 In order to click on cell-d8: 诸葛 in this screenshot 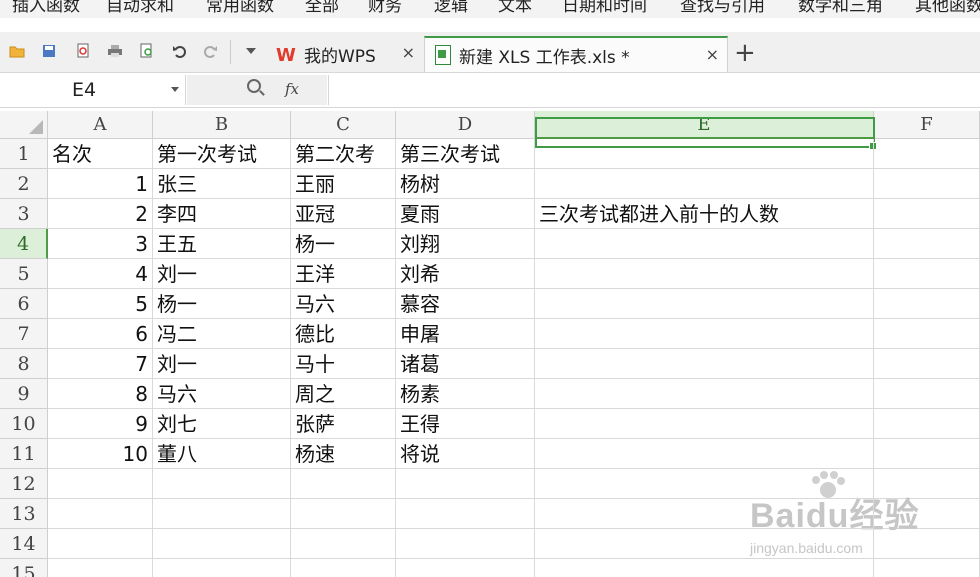, I will do `click(465, 364)`.